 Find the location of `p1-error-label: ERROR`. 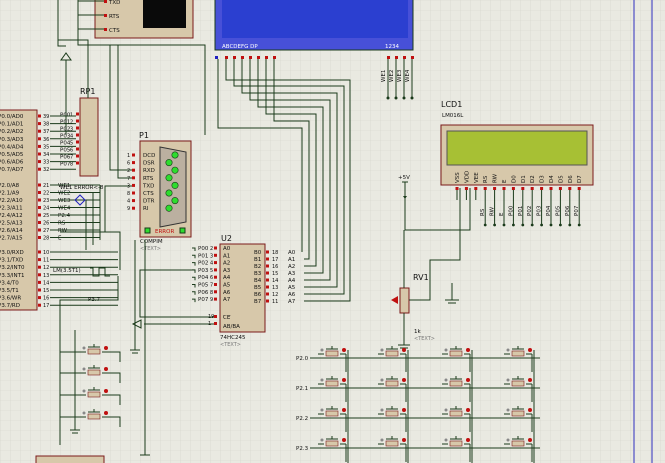

p1-error-label: ERROR is located at coordinates (164, 232).